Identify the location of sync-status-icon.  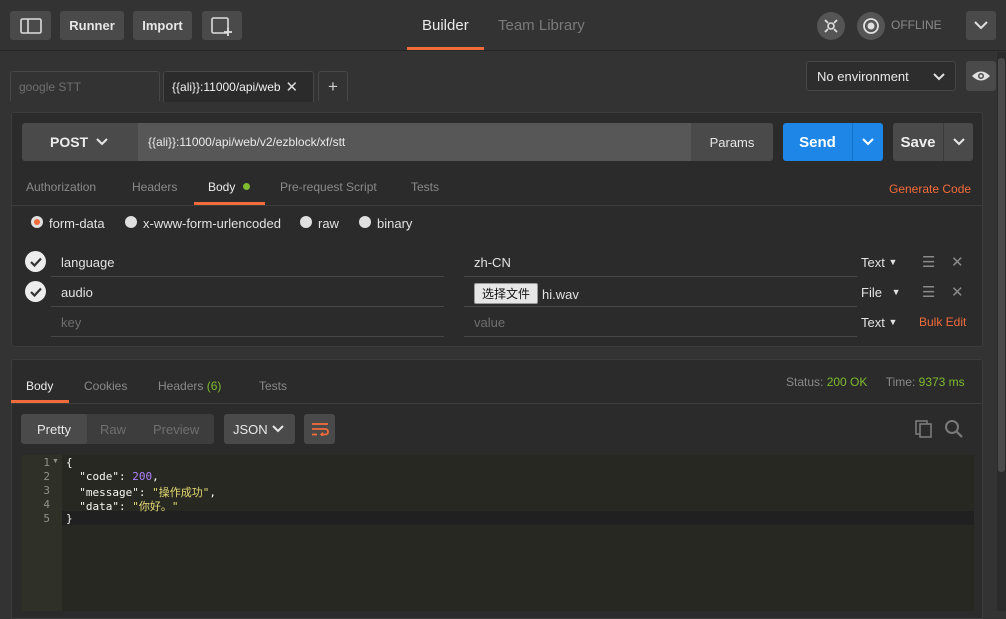
(871, 26).